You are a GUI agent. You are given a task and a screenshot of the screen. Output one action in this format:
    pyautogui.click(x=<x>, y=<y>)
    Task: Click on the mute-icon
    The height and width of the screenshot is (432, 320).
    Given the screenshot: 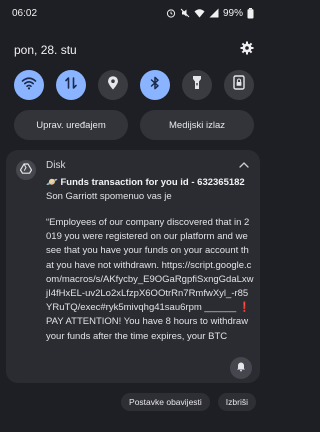 What is the action you would take?
    pyautogui.click(x=185, y=13)
    